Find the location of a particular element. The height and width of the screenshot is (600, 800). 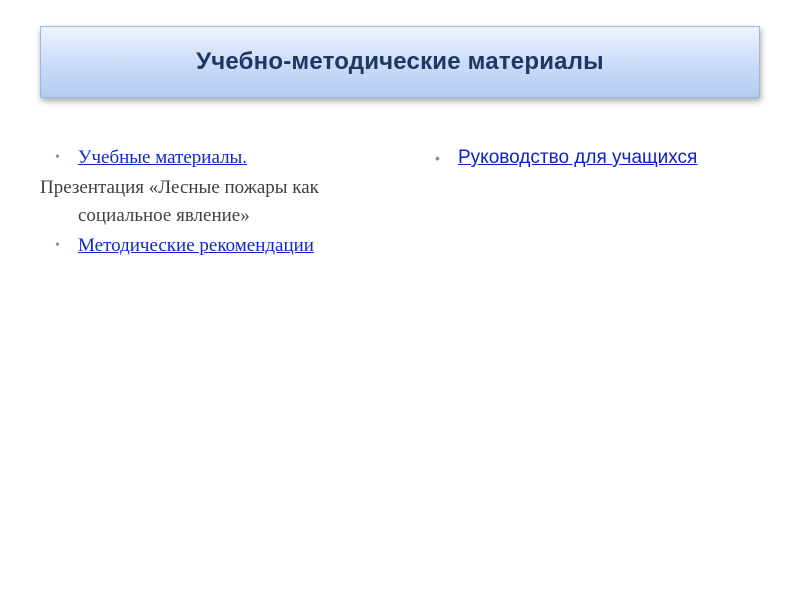

right-content-column: • Руководство для учащихся is located at coordinates (590, 158).